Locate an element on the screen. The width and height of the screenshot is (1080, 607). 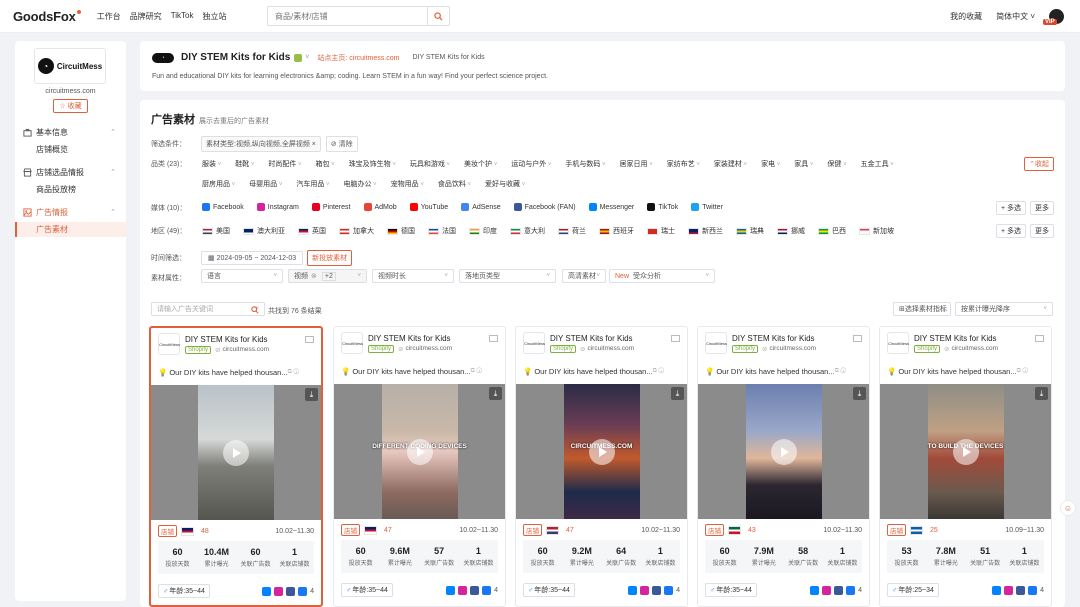
user-avatar: VIP is located at coordinates (1053, 17).